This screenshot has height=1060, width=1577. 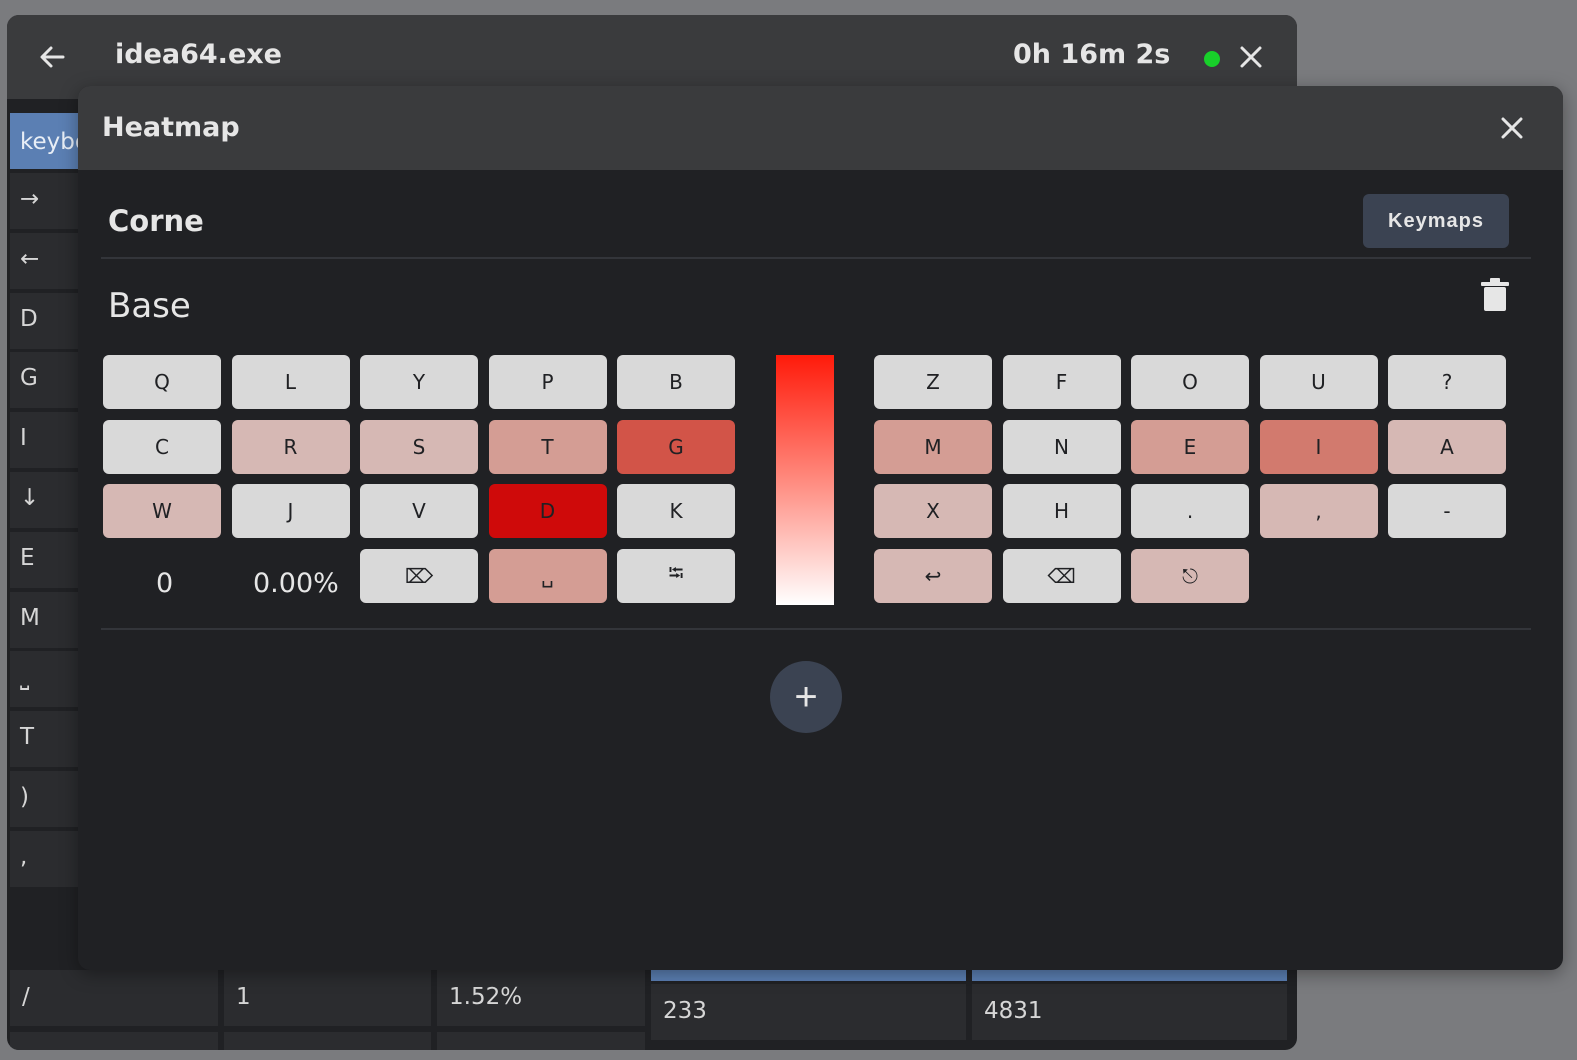 What do you see at coordinates (547, 382) in the screenshot?
I see `key-p: P` at bounding box center [547, 382].